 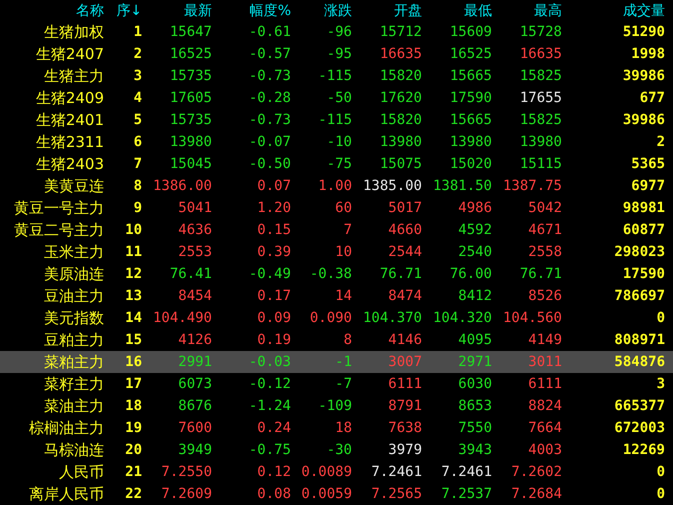 I want to click on table-cell-text: 6073, so click(x=195, y=384).